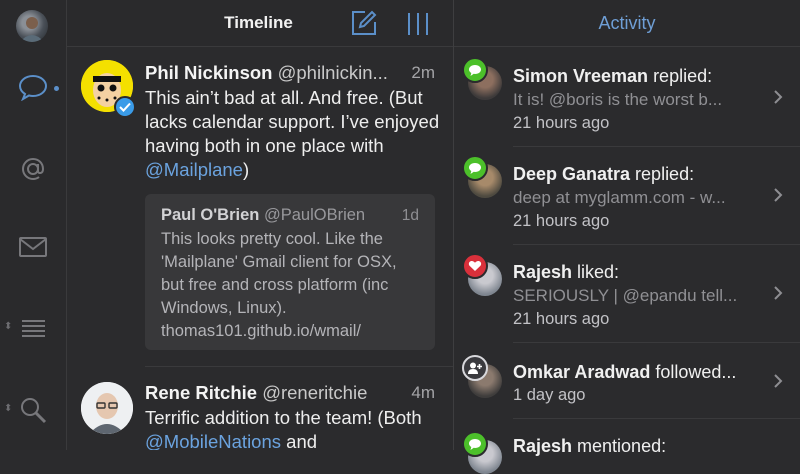 Image resolution: width=800 pixels, height=474 pixels. What do you see at coordinates (33, 169) in the screenshot?
I see `at-sign-icon` at bounding box center [33, 169].